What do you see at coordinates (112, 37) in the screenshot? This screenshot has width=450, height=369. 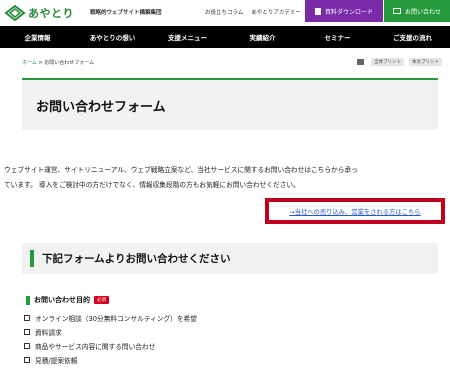 I see `nav-item-philosophy: あやとりの想い` at bounding box center [112, 37].